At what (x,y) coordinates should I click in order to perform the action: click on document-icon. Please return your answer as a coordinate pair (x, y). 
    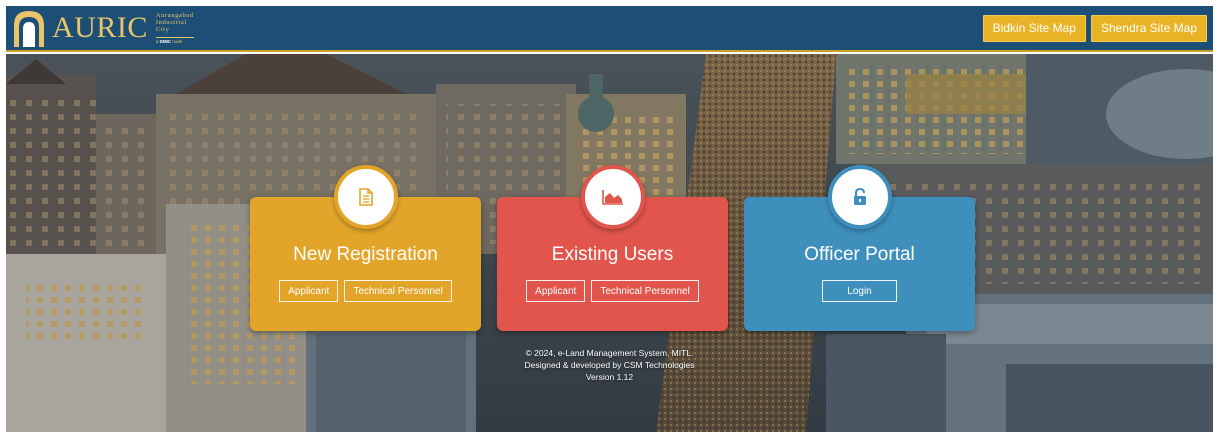
    Looking at the image, I should click on (365, 197).